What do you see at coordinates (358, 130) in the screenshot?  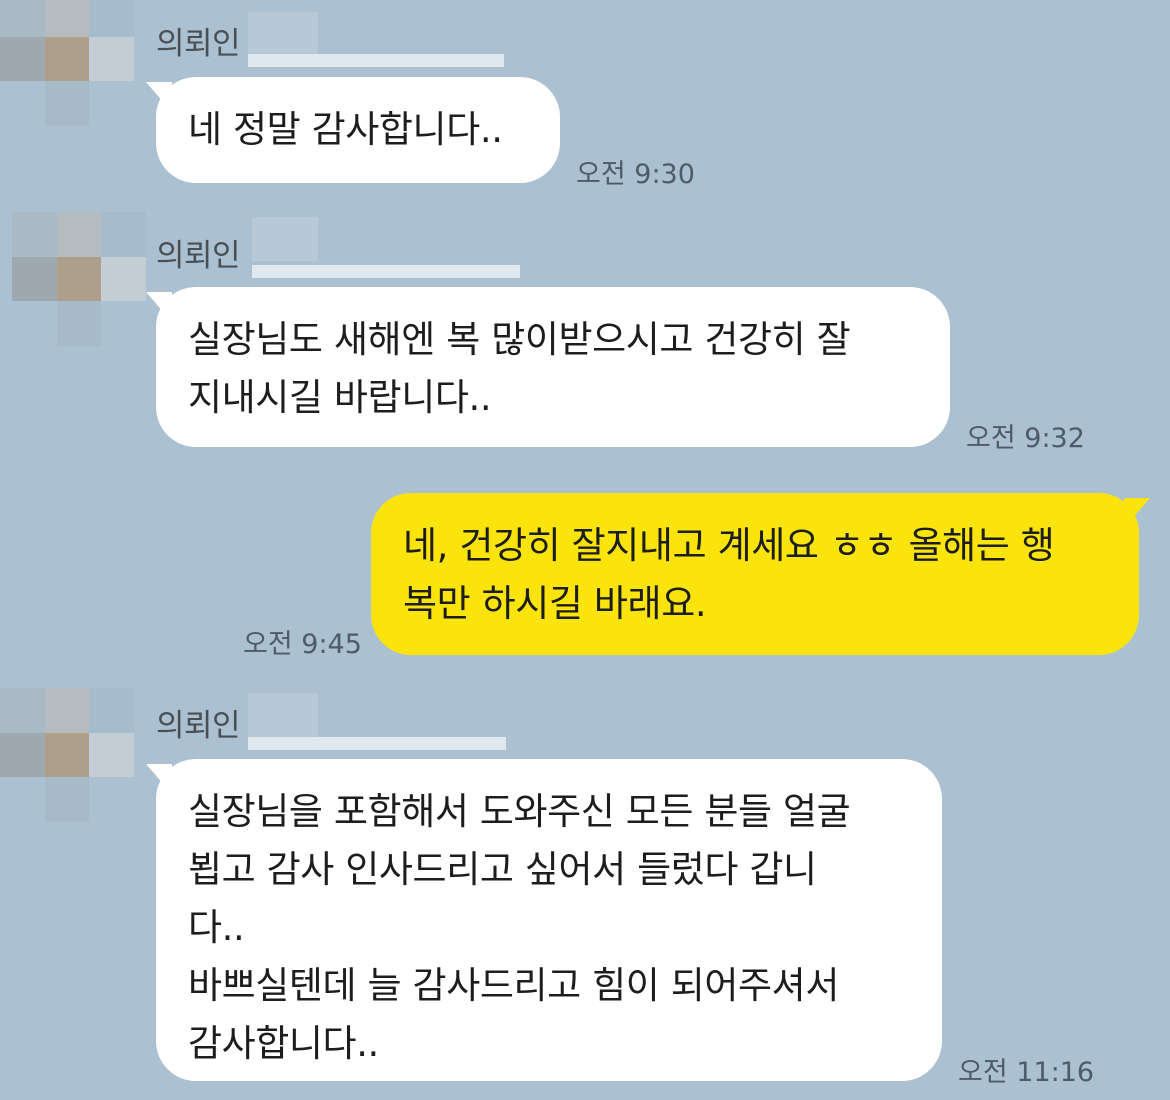 I see `message-bubble: 네 정말 감사합니다..` at bounding box center [358, 130].